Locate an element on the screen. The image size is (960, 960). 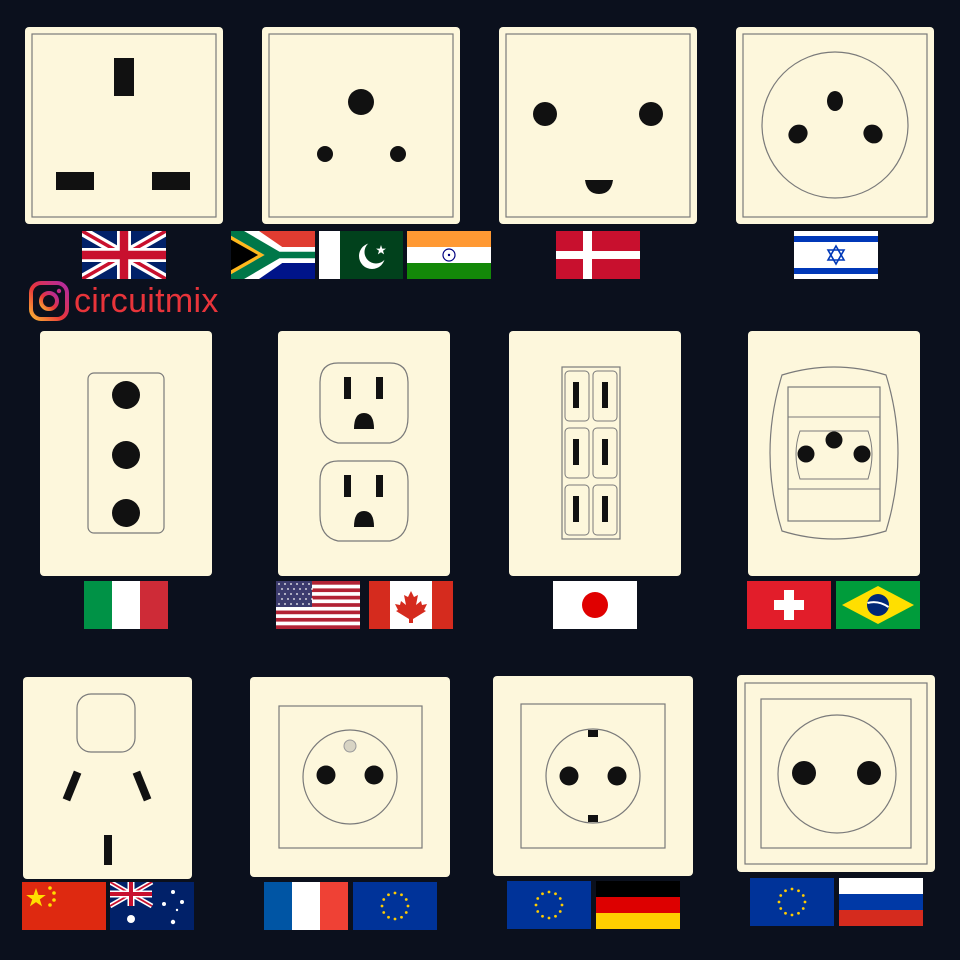
socket-type-c-drawing is located at coordinates (836, 773).